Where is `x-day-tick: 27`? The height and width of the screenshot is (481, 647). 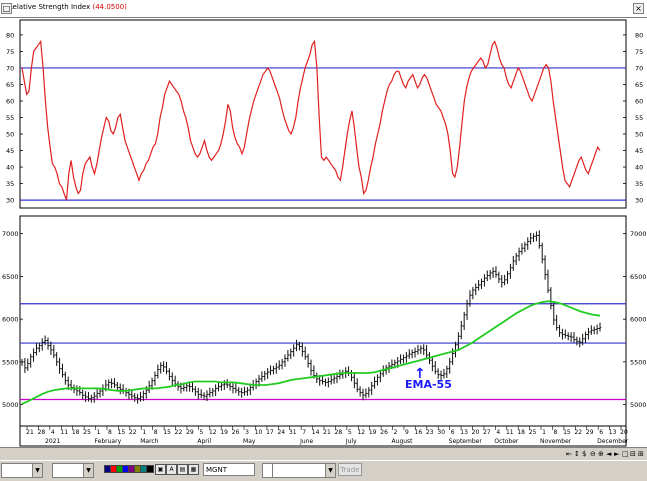
x-day-tick: 27 is located at coordinates (487, 432).